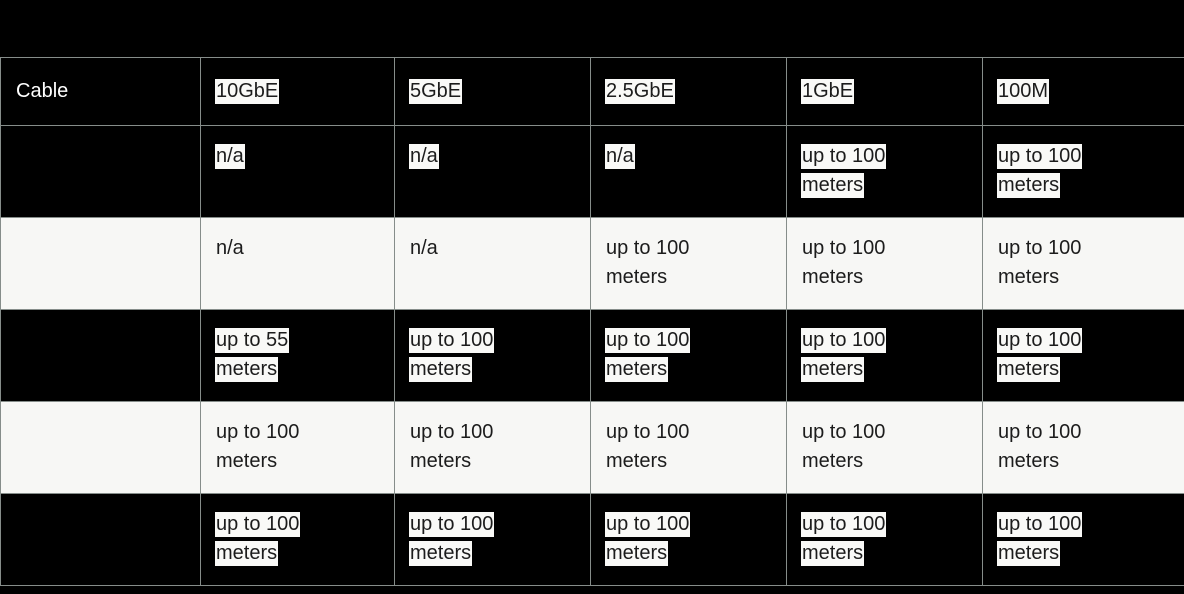 This screenshot has width=1184, height=594. I want to click on table-header-row: Cable 10GbE 5GbE 2.5GbE 1GbE 100M, so click(592, 91).